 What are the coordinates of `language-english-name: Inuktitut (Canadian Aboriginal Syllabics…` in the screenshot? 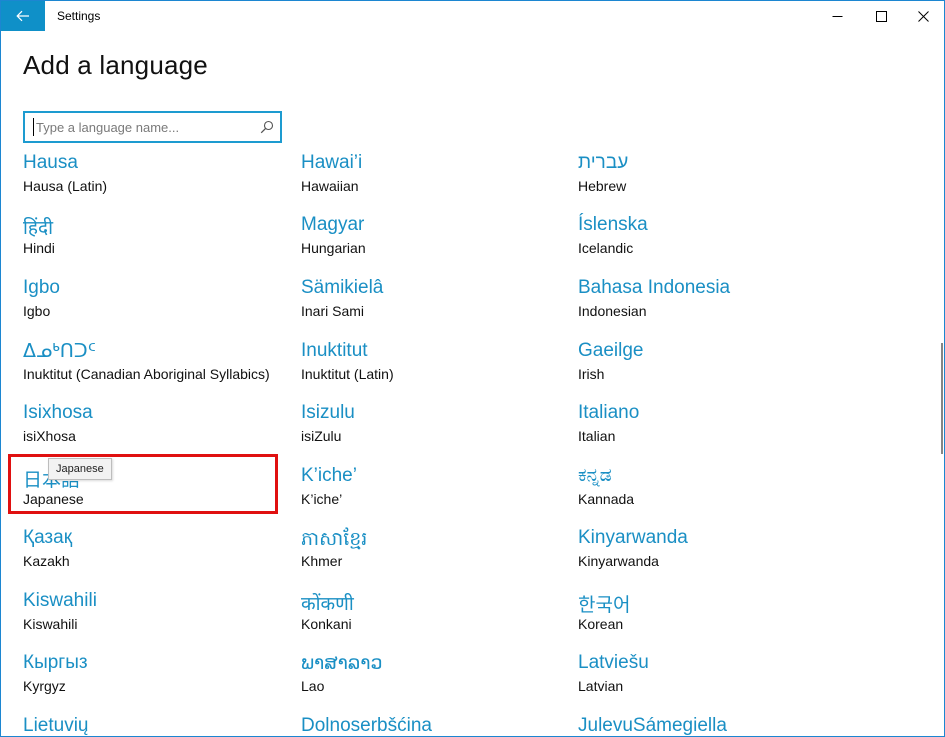 It's located at (146, 374).